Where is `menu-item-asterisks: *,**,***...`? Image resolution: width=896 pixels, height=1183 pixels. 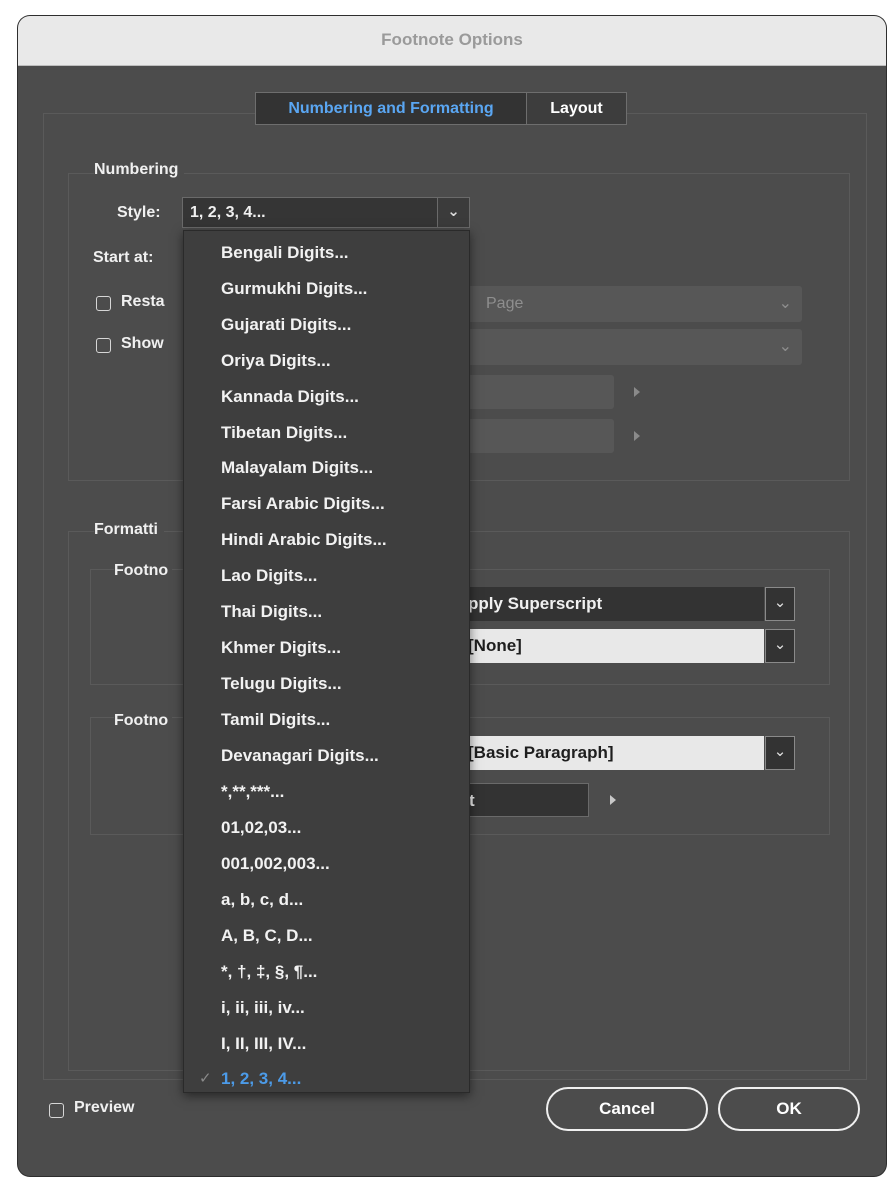
menu-item-asterisks: *,**,***... is located at coordinates (252, 792).